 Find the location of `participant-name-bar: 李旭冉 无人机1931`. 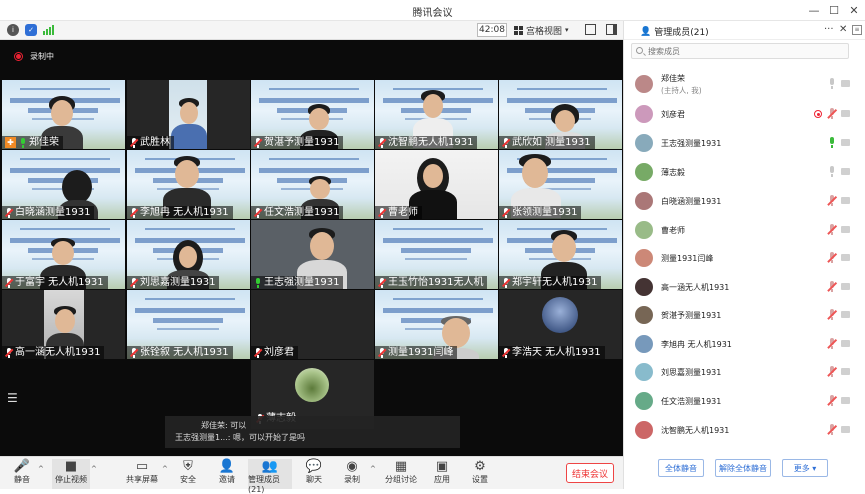

participant-name-bar: 李旭冉 无人机1931 is located at coordinates (180, 212).